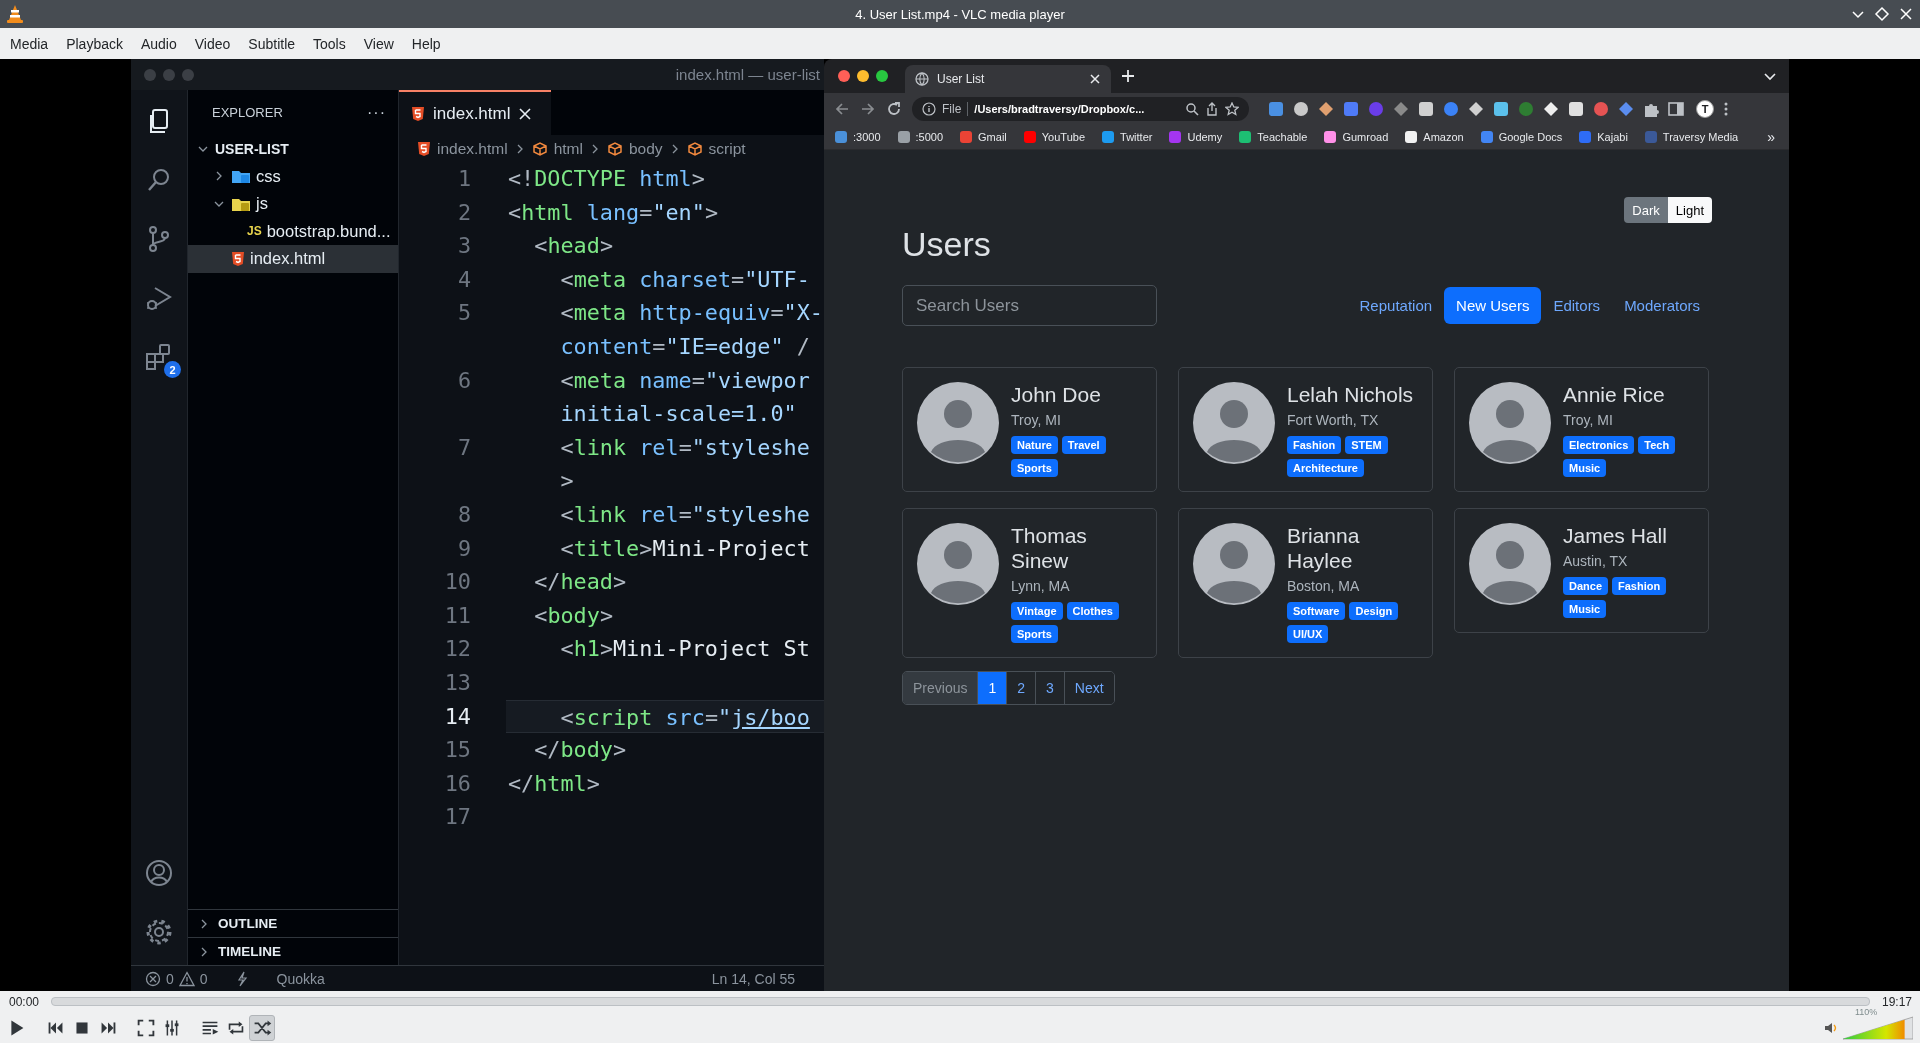 This screenshot has height=1043, width=1920. Describe the element at coordinates (29, 43) in the screenshot. I see `menu-item: Media` at that location.